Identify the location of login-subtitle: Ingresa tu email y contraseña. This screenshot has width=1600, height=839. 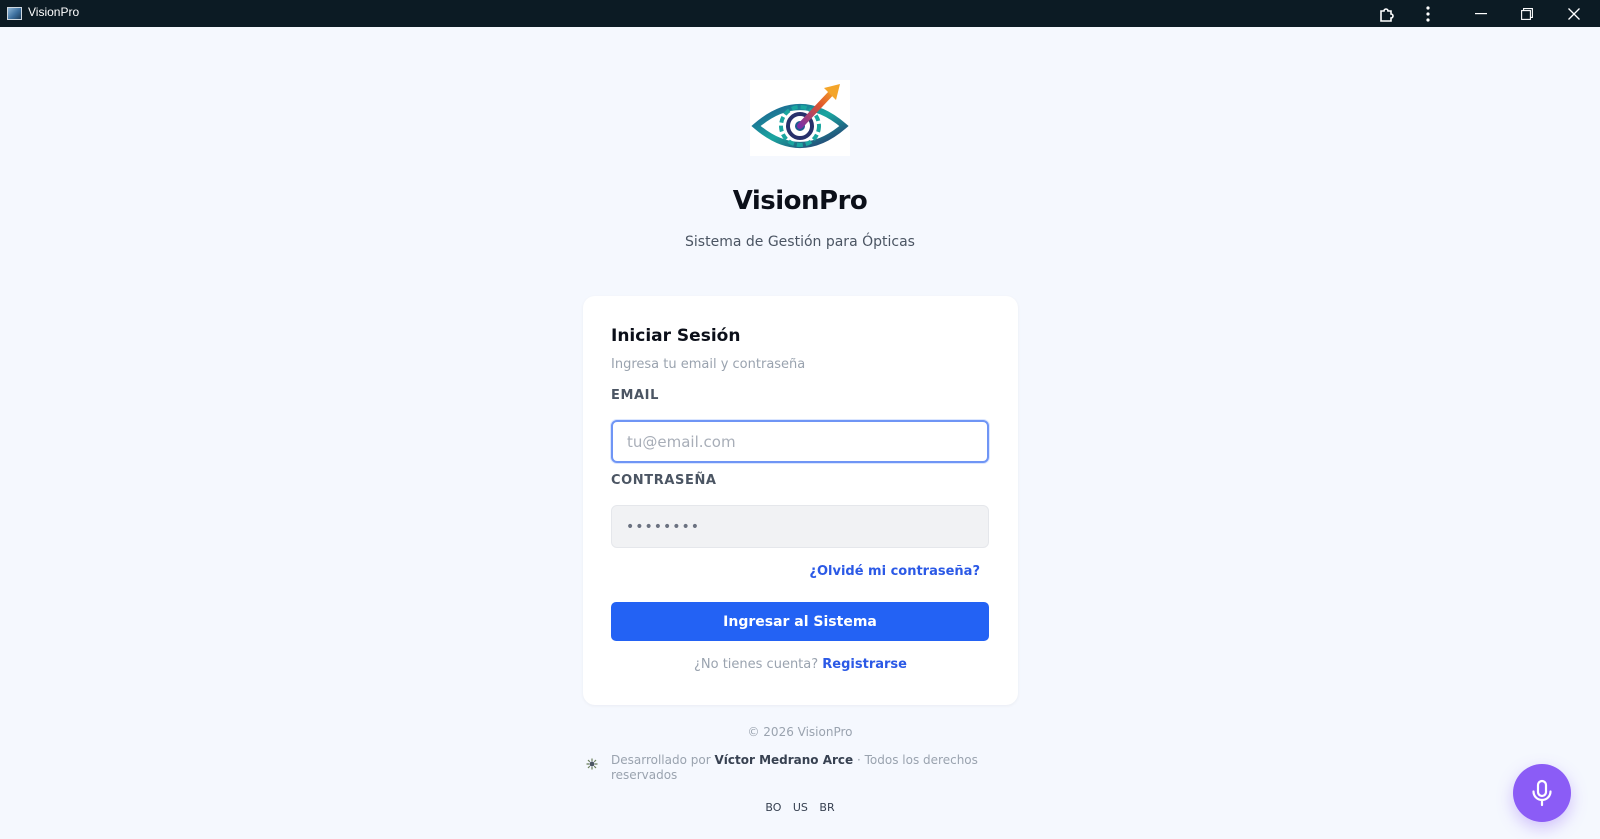
(708, 364).